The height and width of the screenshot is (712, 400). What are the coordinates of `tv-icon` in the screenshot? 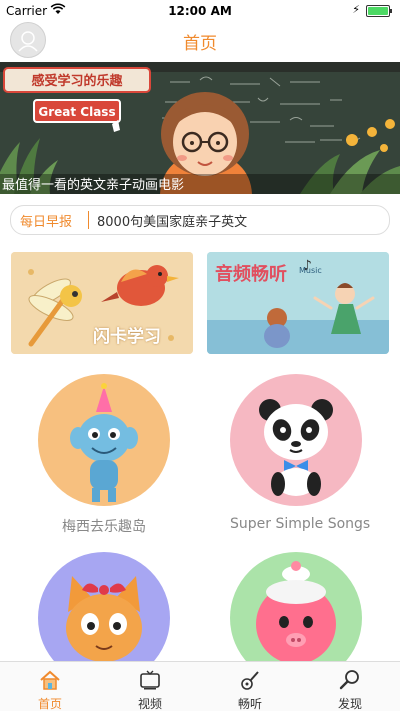 It's located at (150, 680).